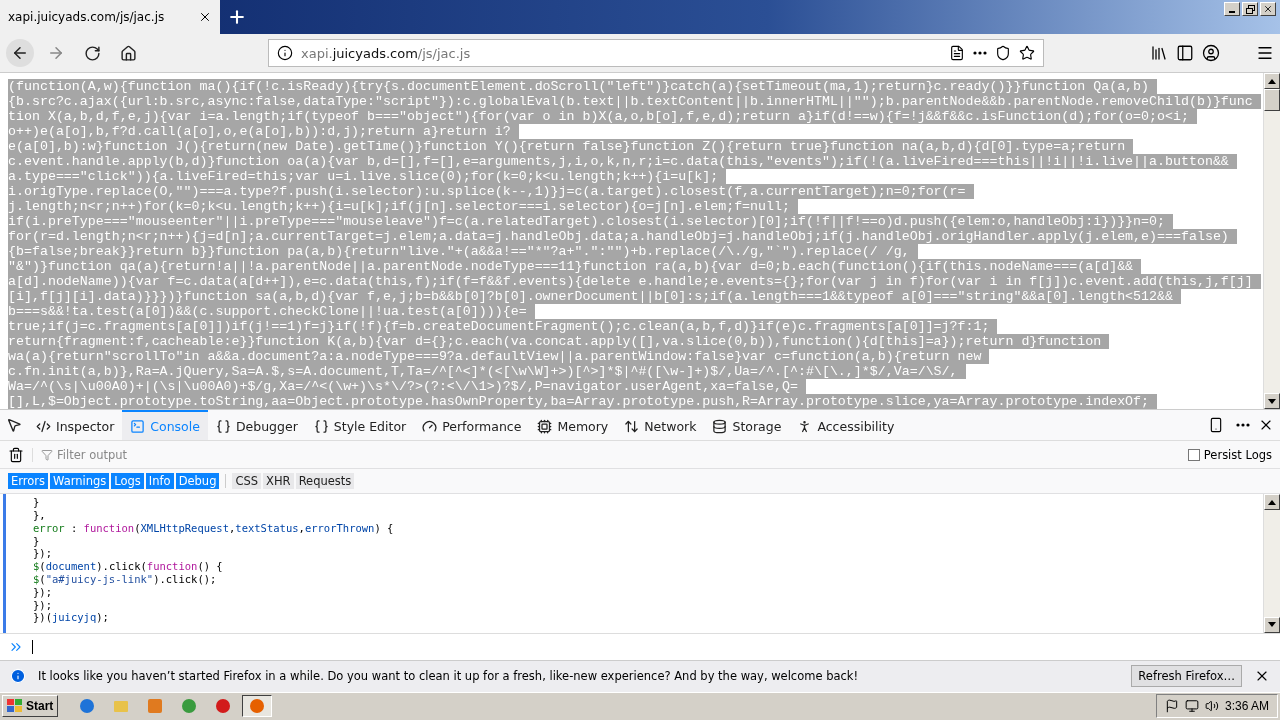 Image resolution: width=1280 pixels, height=720 pixels. What do you see at coordinates (47, 454) in the screenshot?
I see `filter-icon` at bounding box center [47, 454].